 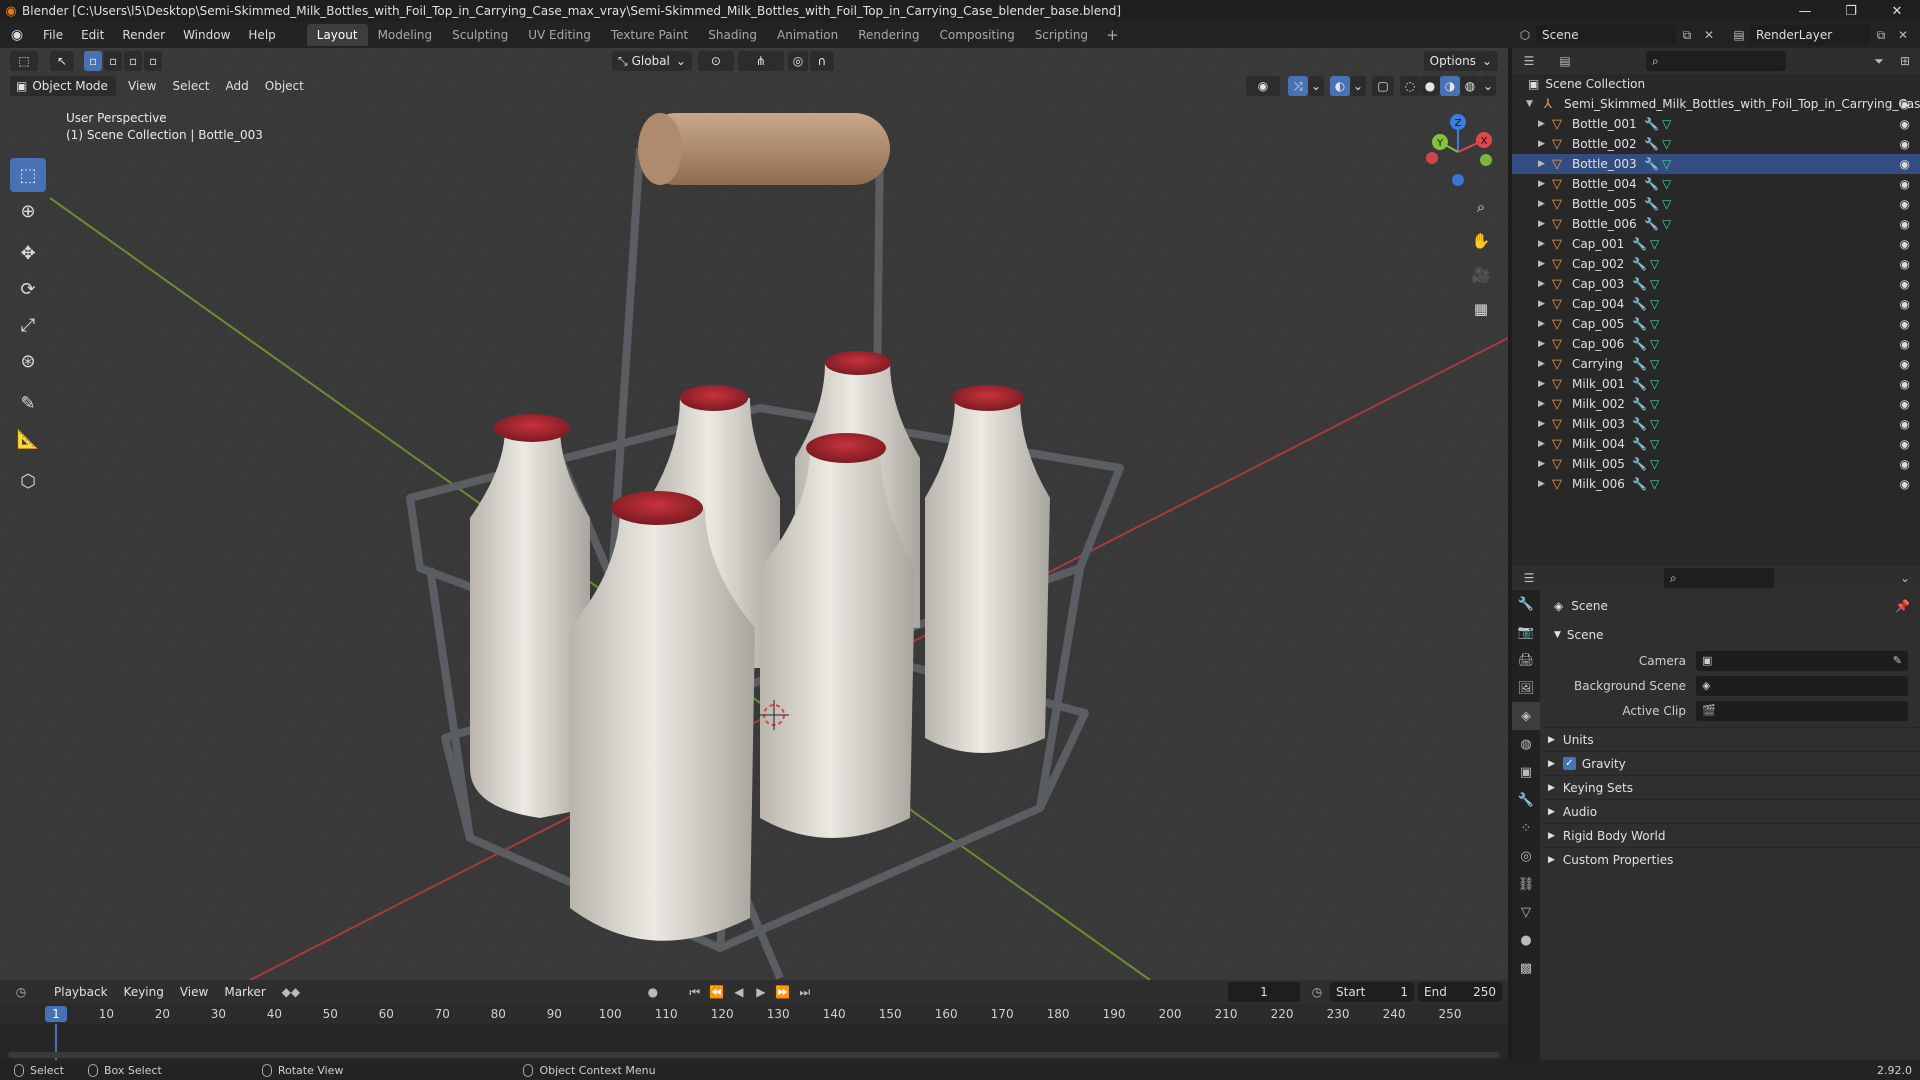 What do you see at coordinates (1719, 578) in the screenshot?
I see `properties-search-input: ⌕` at bounding box center [1719, 578].